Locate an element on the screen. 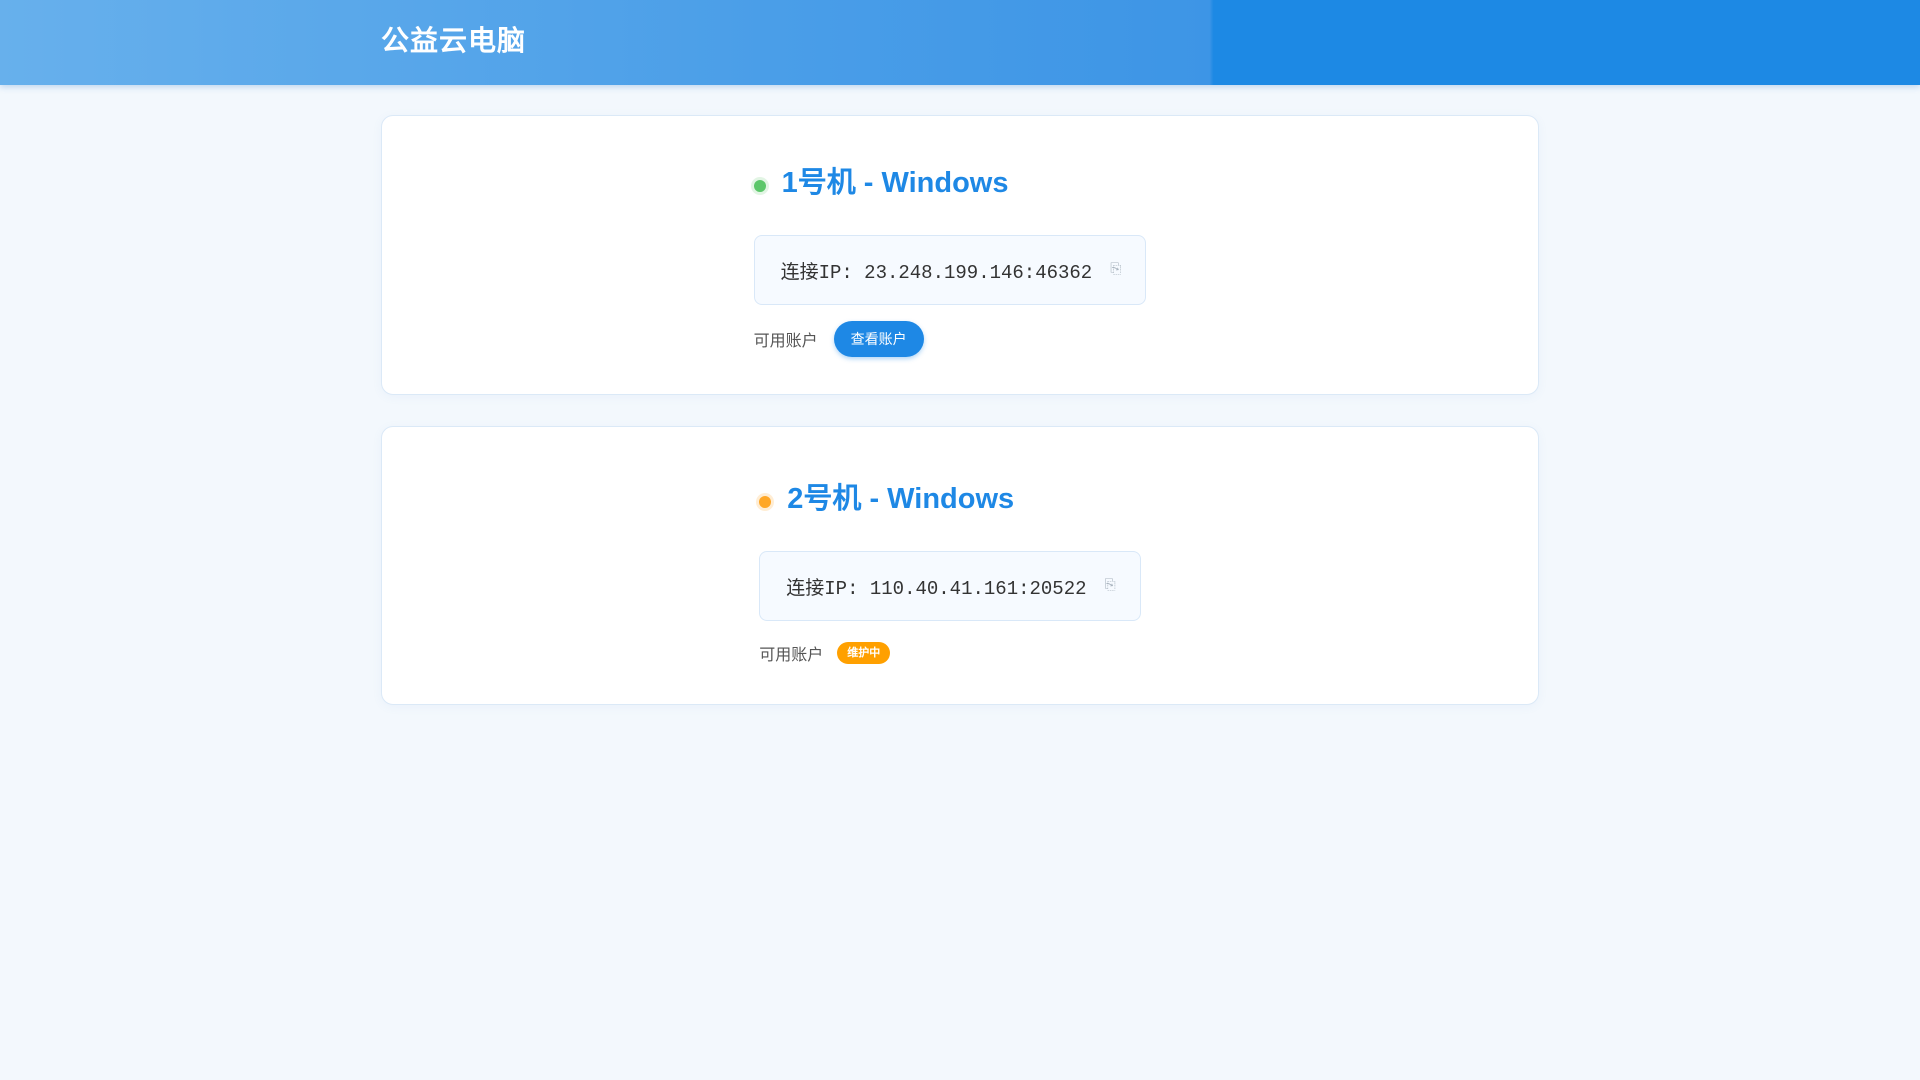  machine-2-ip-text: 连接IP: 110.40.41.161:20522 is located at coordinates (936, 588).